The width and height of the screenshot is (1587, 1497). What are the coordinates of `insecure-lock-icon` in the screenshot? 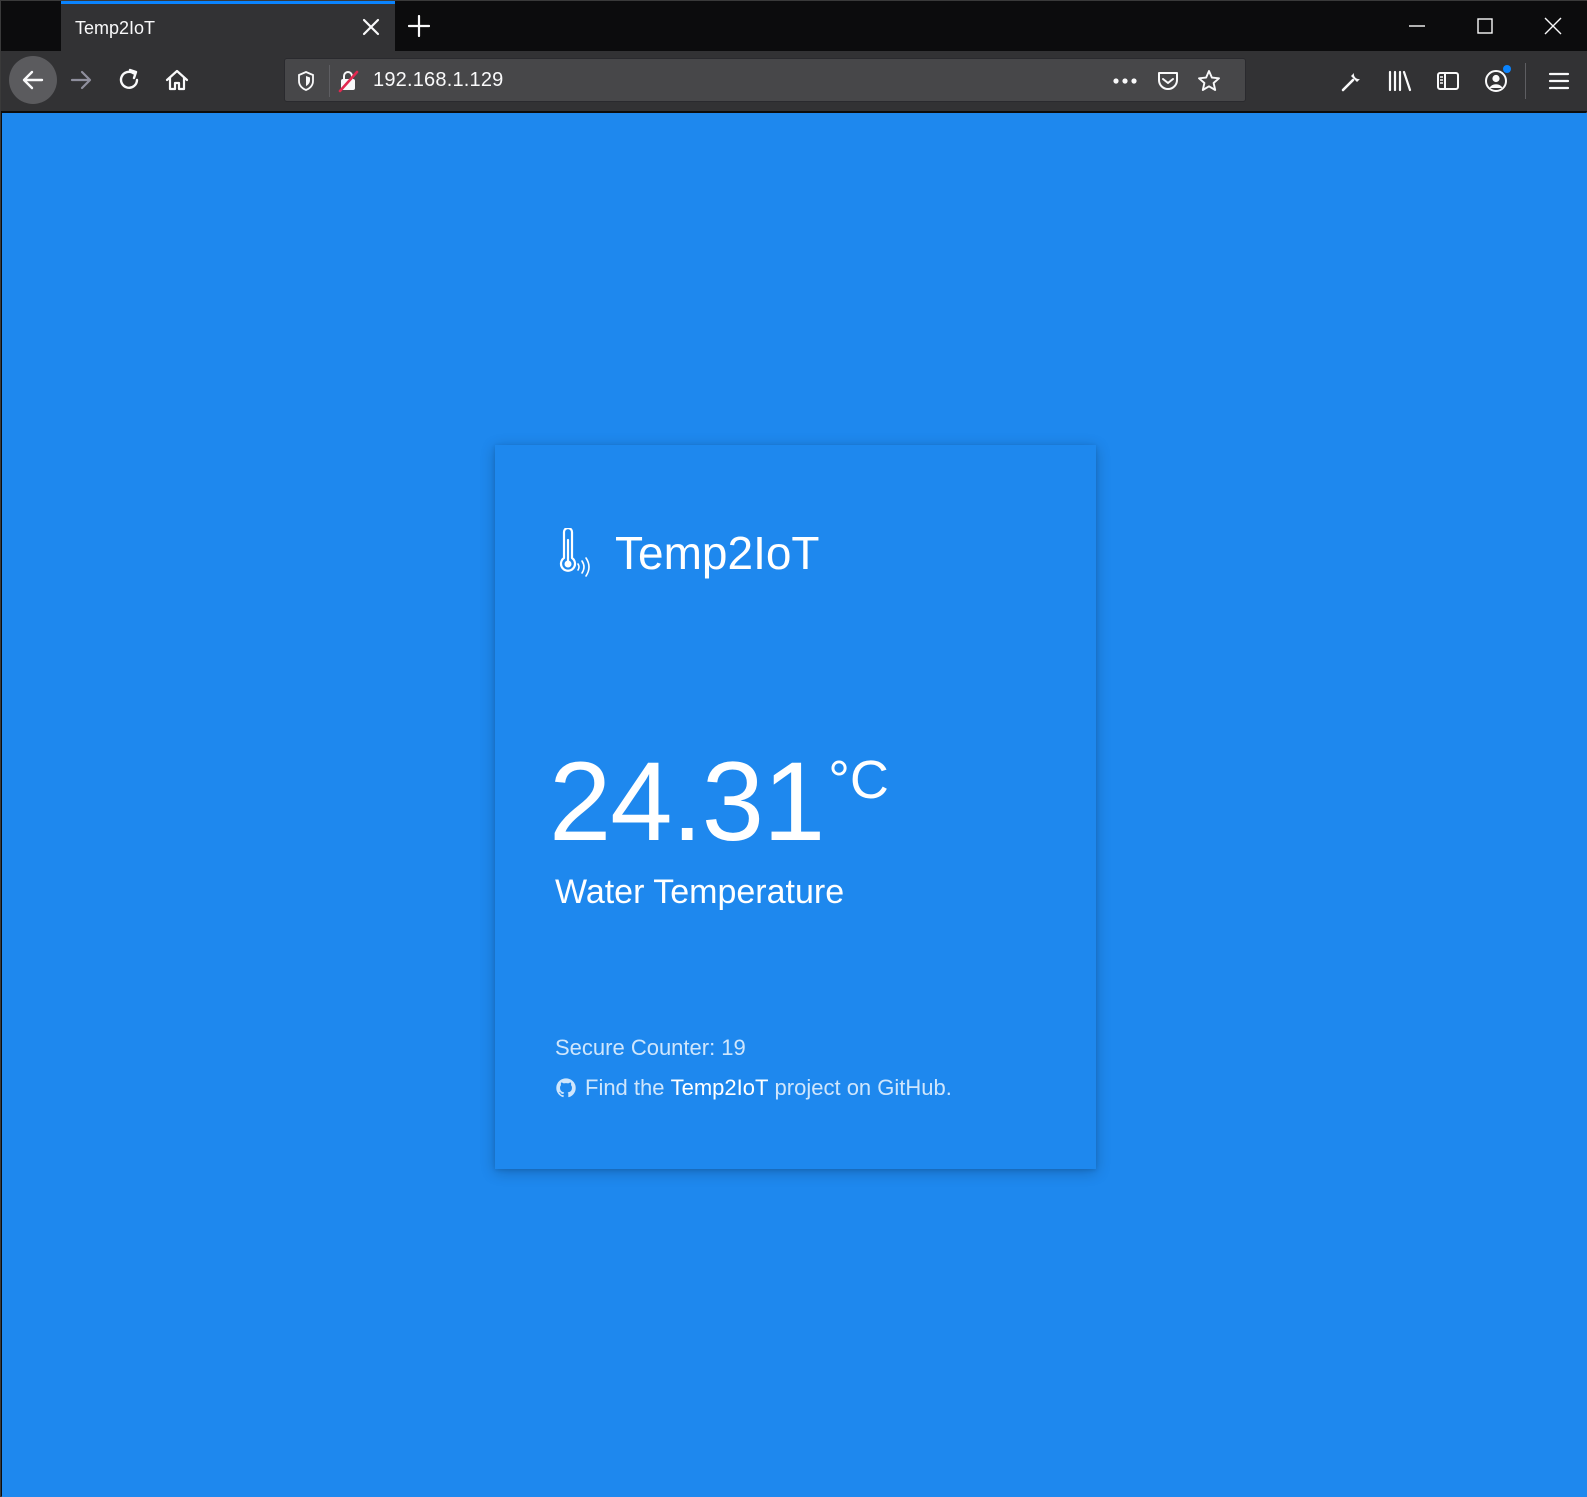 It's located at (348, 81).